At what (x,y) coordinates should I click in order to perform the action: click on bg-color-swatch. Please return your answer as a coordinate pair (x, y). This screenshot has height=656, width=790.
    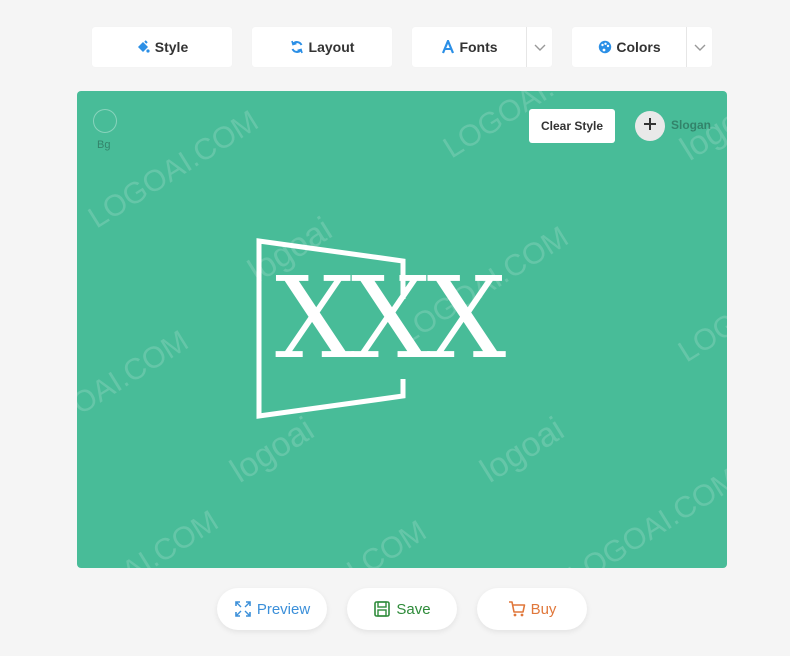
    Looking at the image, I should click on (105, 121).